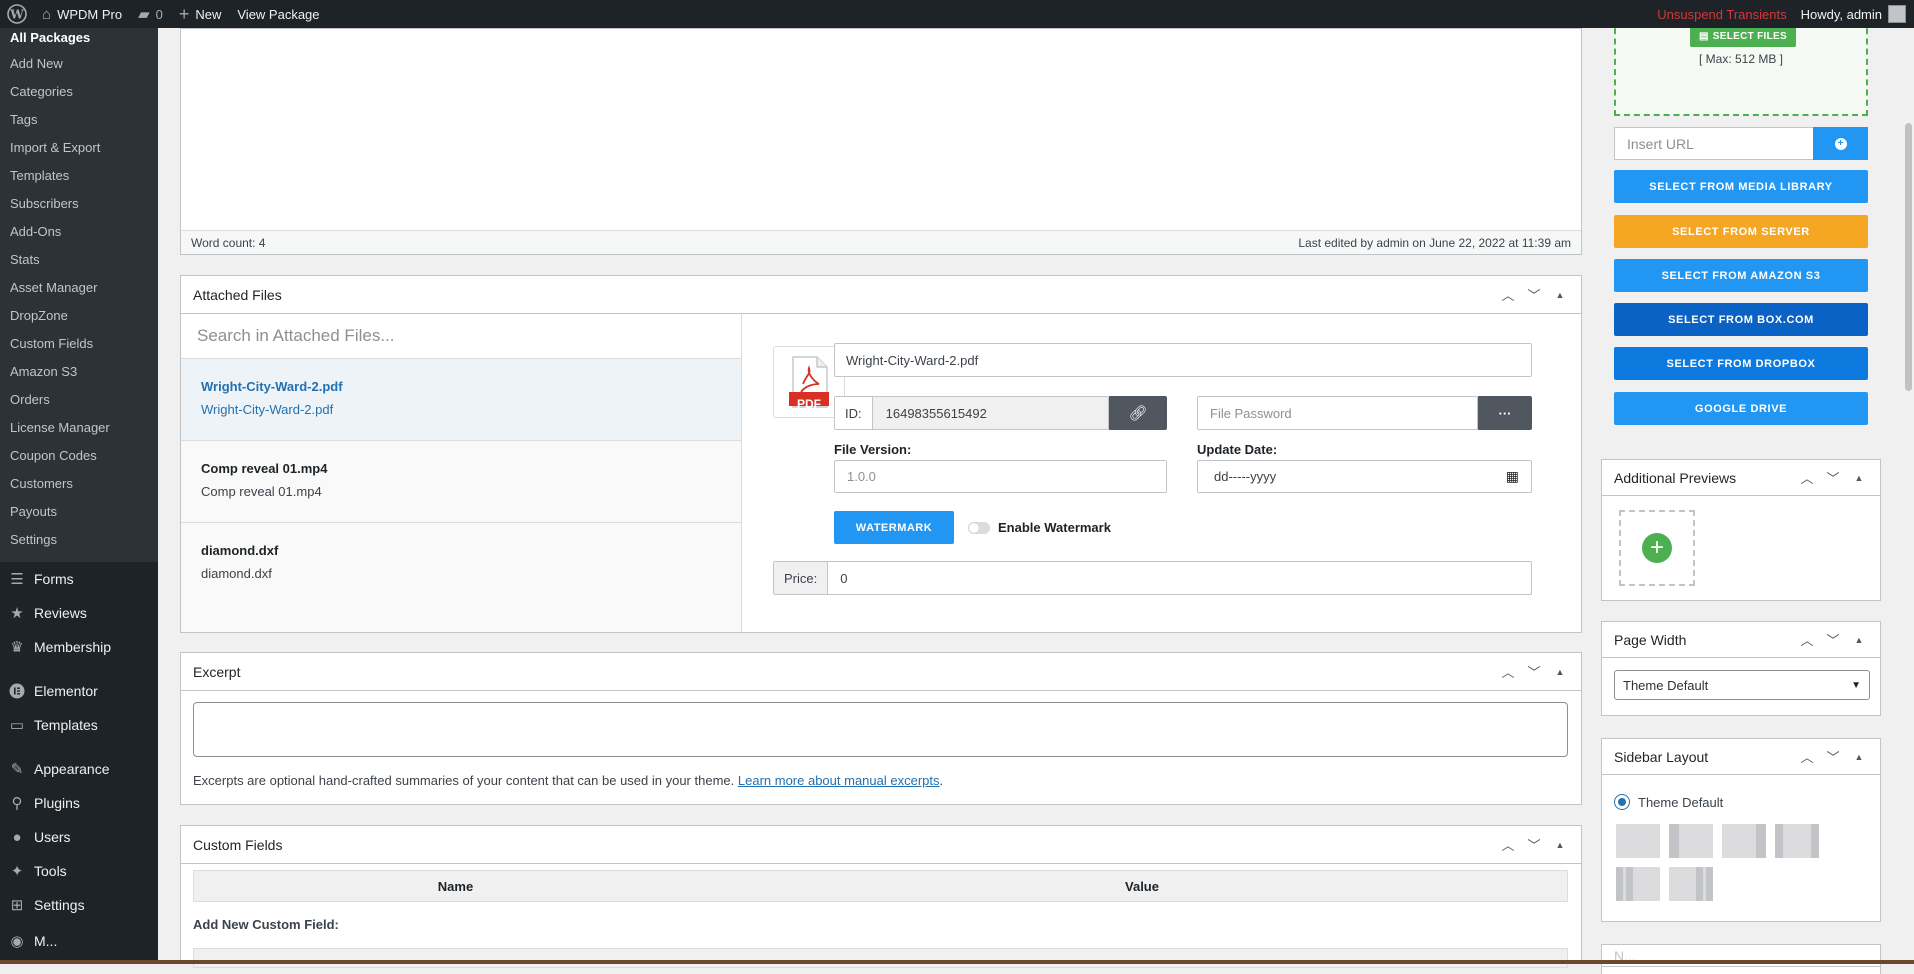 The width and height of the screenshot is (1914, 974). I want to click on star-icon: ★, so click(17, 613).